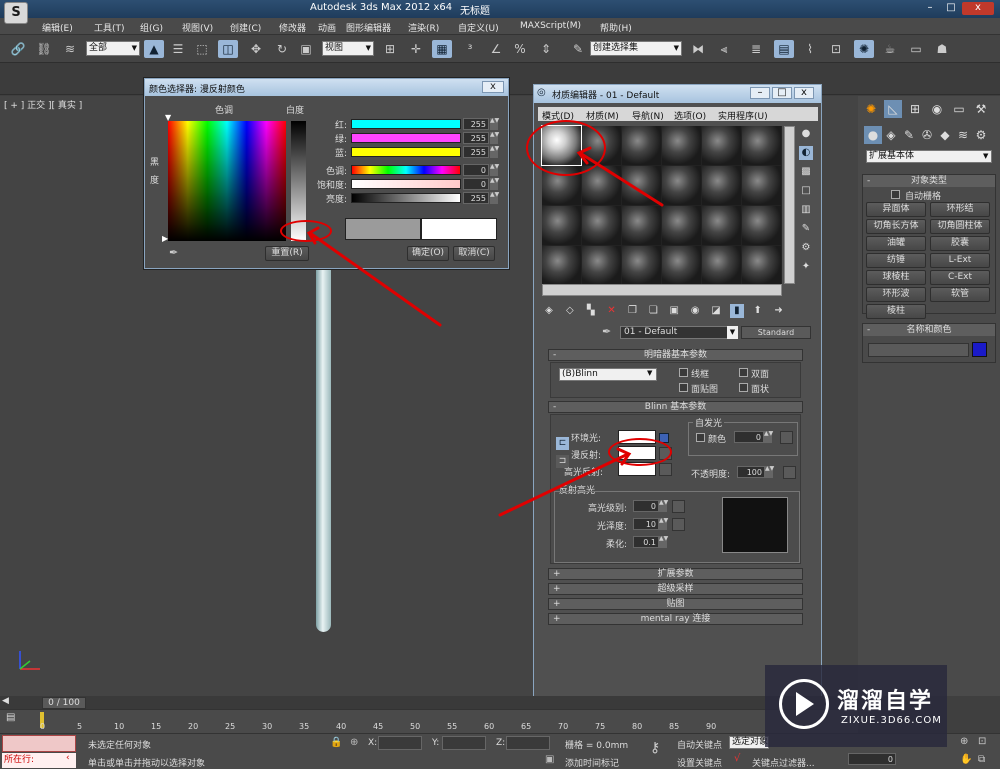 This screenshot has width=1000, height=769. What do you see at coordinates (891, 720) in the screenshot?
I see `watermark-url: ZIXUE.3D66.COM` at bounding box center [891, 720].